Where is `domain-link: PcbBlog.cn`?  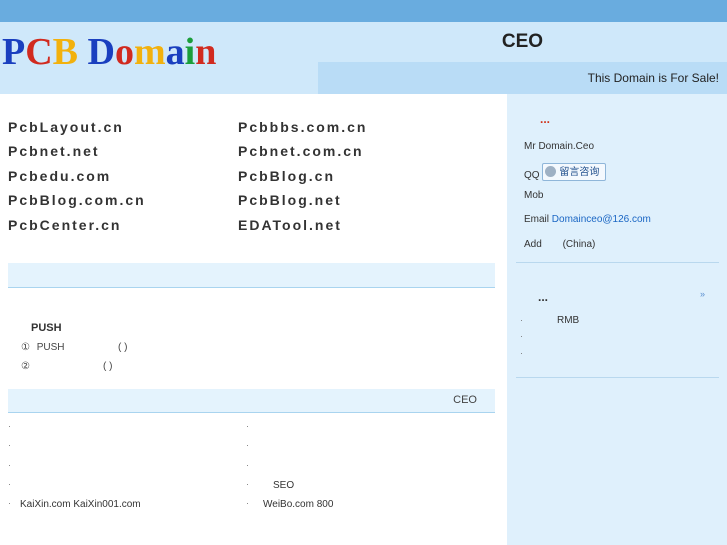
domain-link: PcbBlog.cn is located at coordinates (286, 176).